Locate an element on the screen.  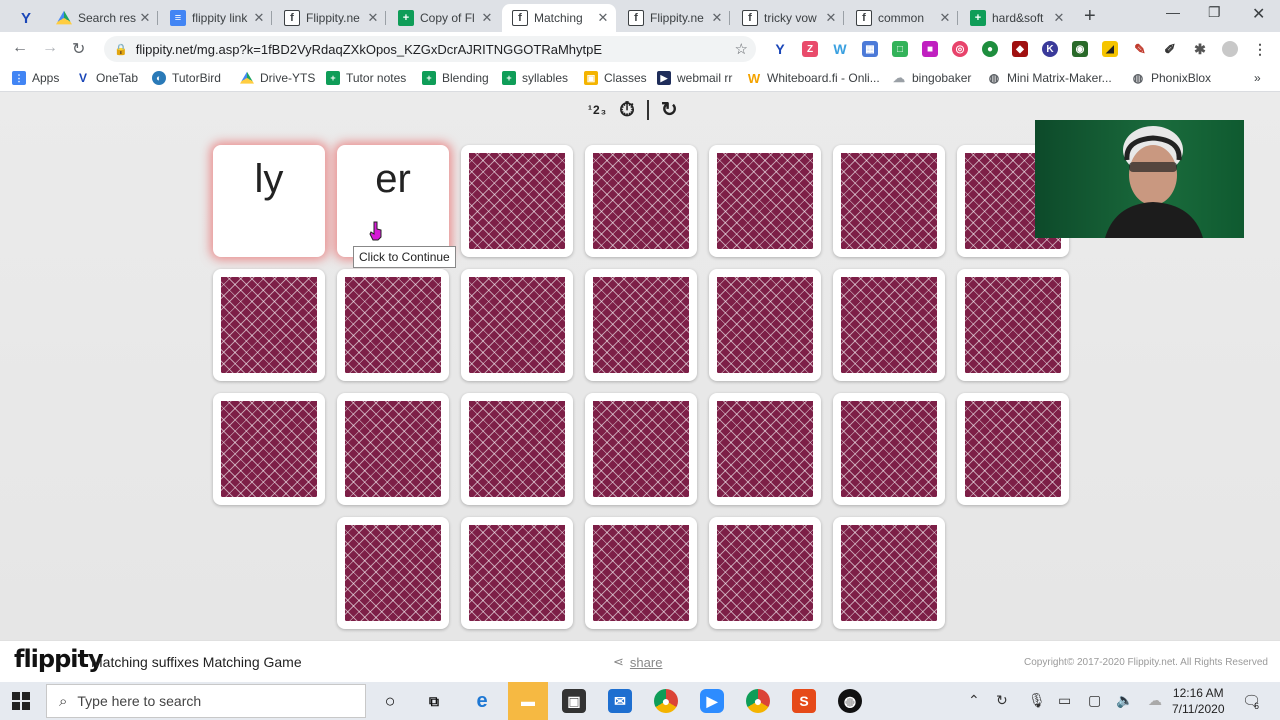
puzzle-icon: ✱ is located at coordinates (1200, 49).